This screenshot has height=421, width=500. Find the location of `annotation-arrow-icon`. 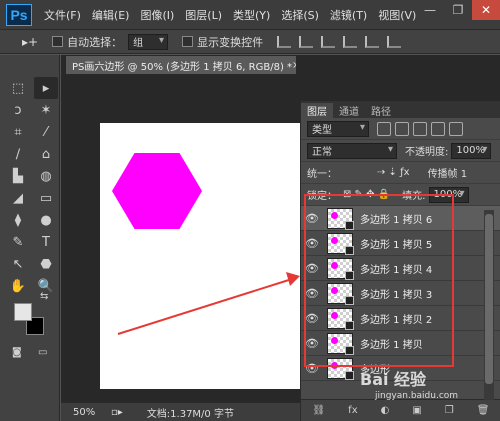

annotation-arrow-icon is located at coordinates (208, 303).